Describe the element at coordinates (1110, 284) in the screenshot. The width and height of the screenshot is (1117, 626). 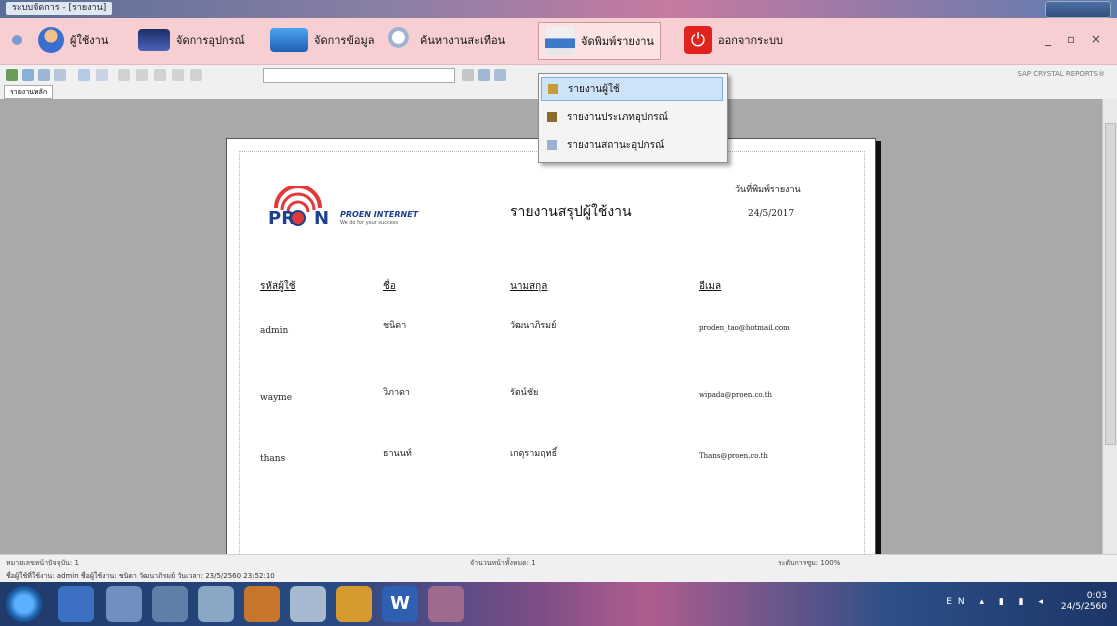
I see `scrollbar-thumb` at that location.